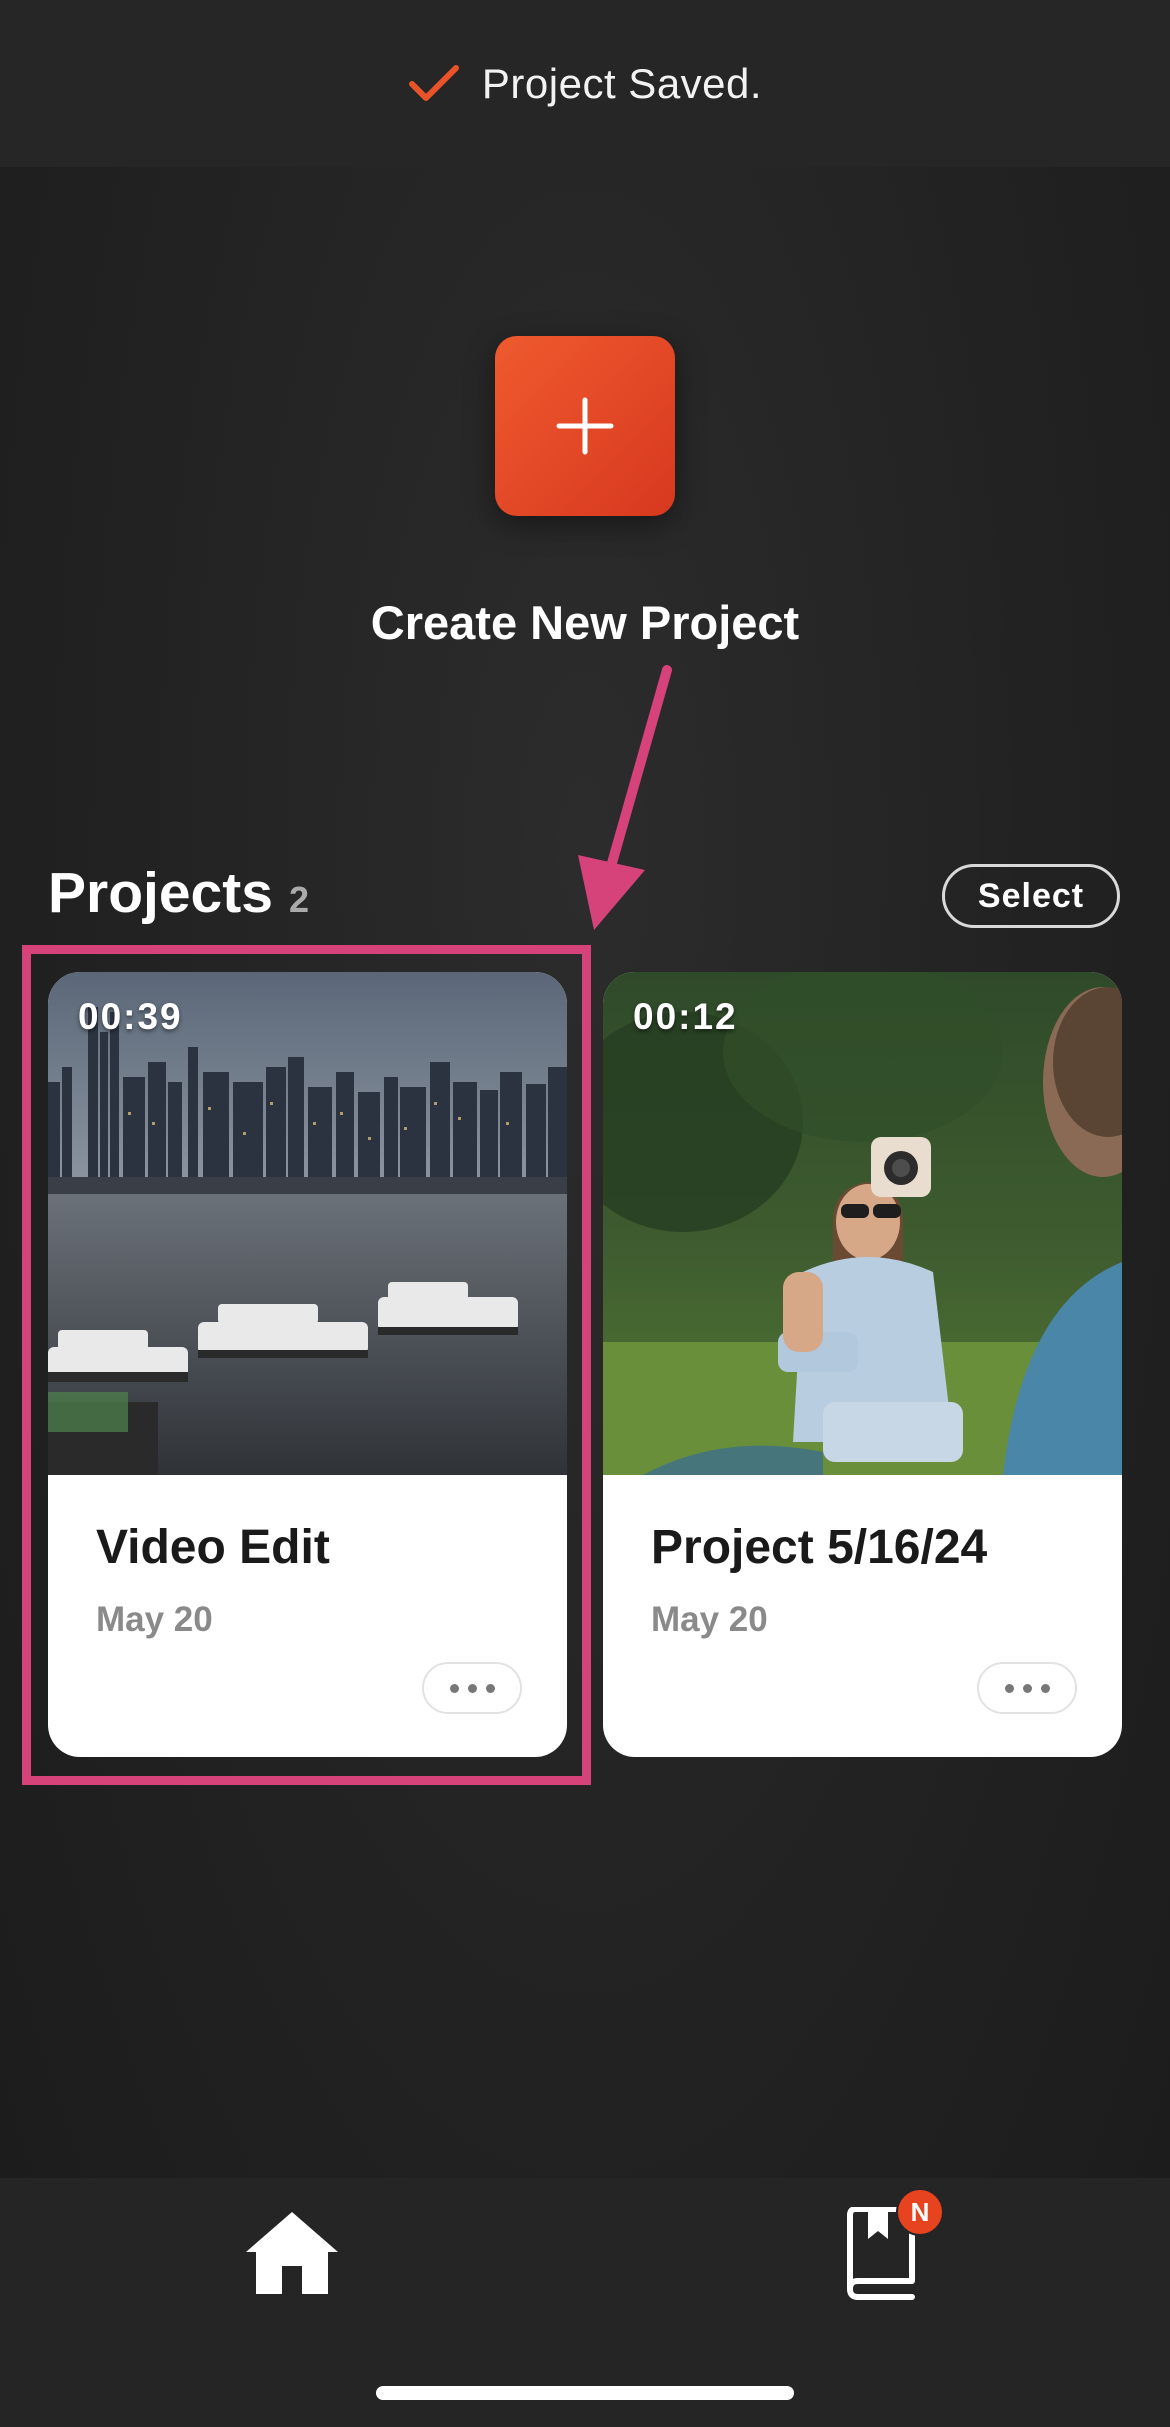  I want to click on photographer-image, so click(862, 1223).